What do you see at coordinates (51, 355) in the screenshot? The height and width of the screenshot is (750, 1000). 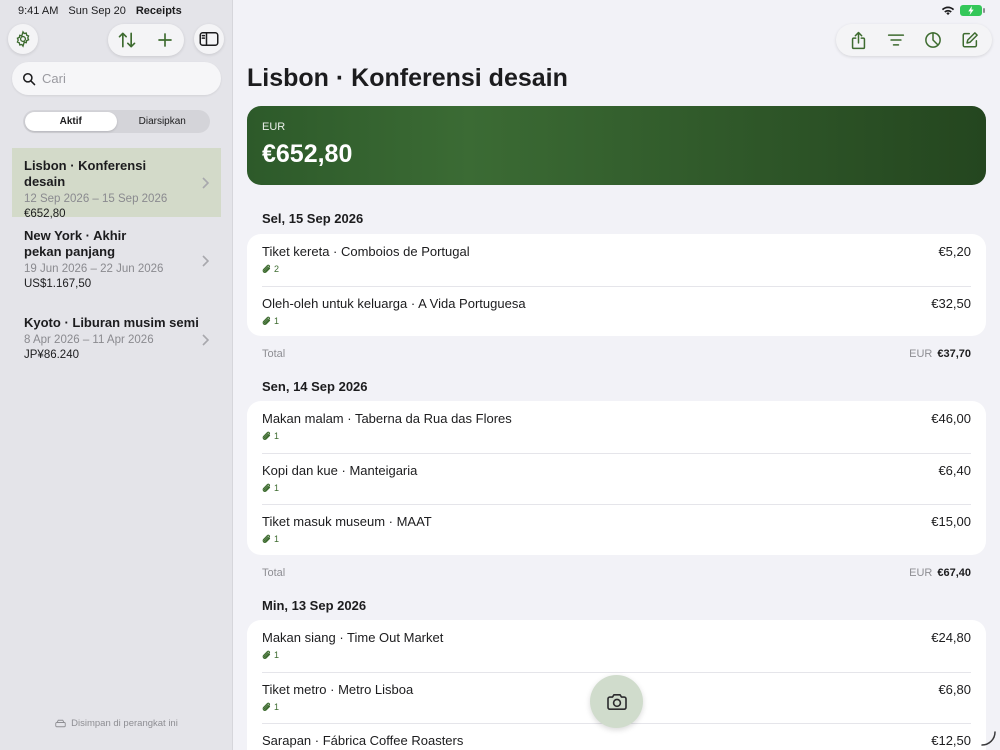 I see `trip-amount: JP¥86.240` at bounding box center [51, 355].